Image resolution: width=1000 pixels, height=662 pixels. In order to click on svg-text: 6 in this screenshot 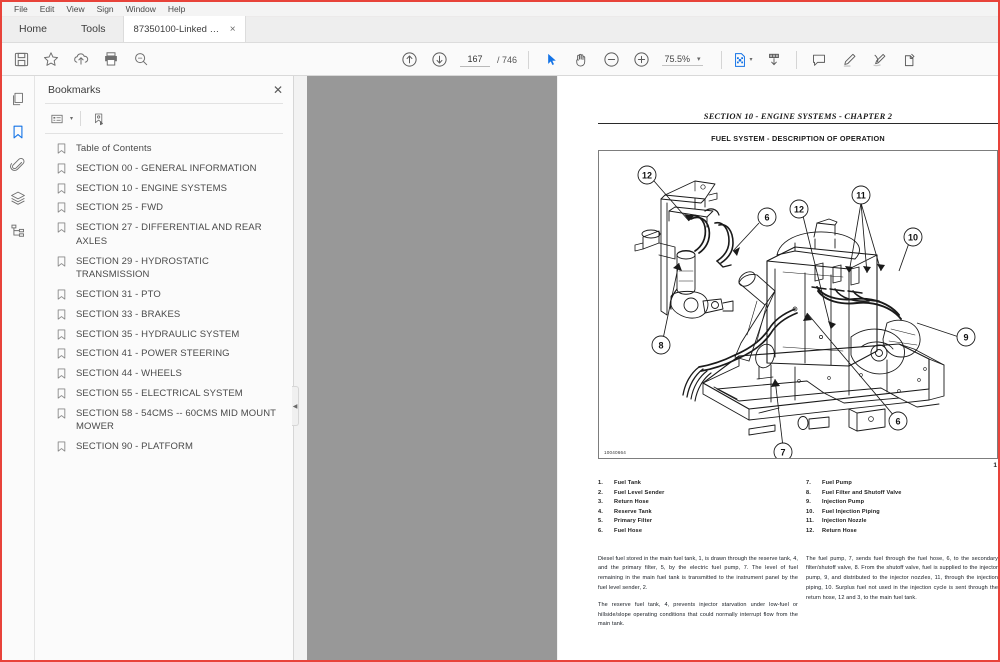, I will do `click(897, 422)`.